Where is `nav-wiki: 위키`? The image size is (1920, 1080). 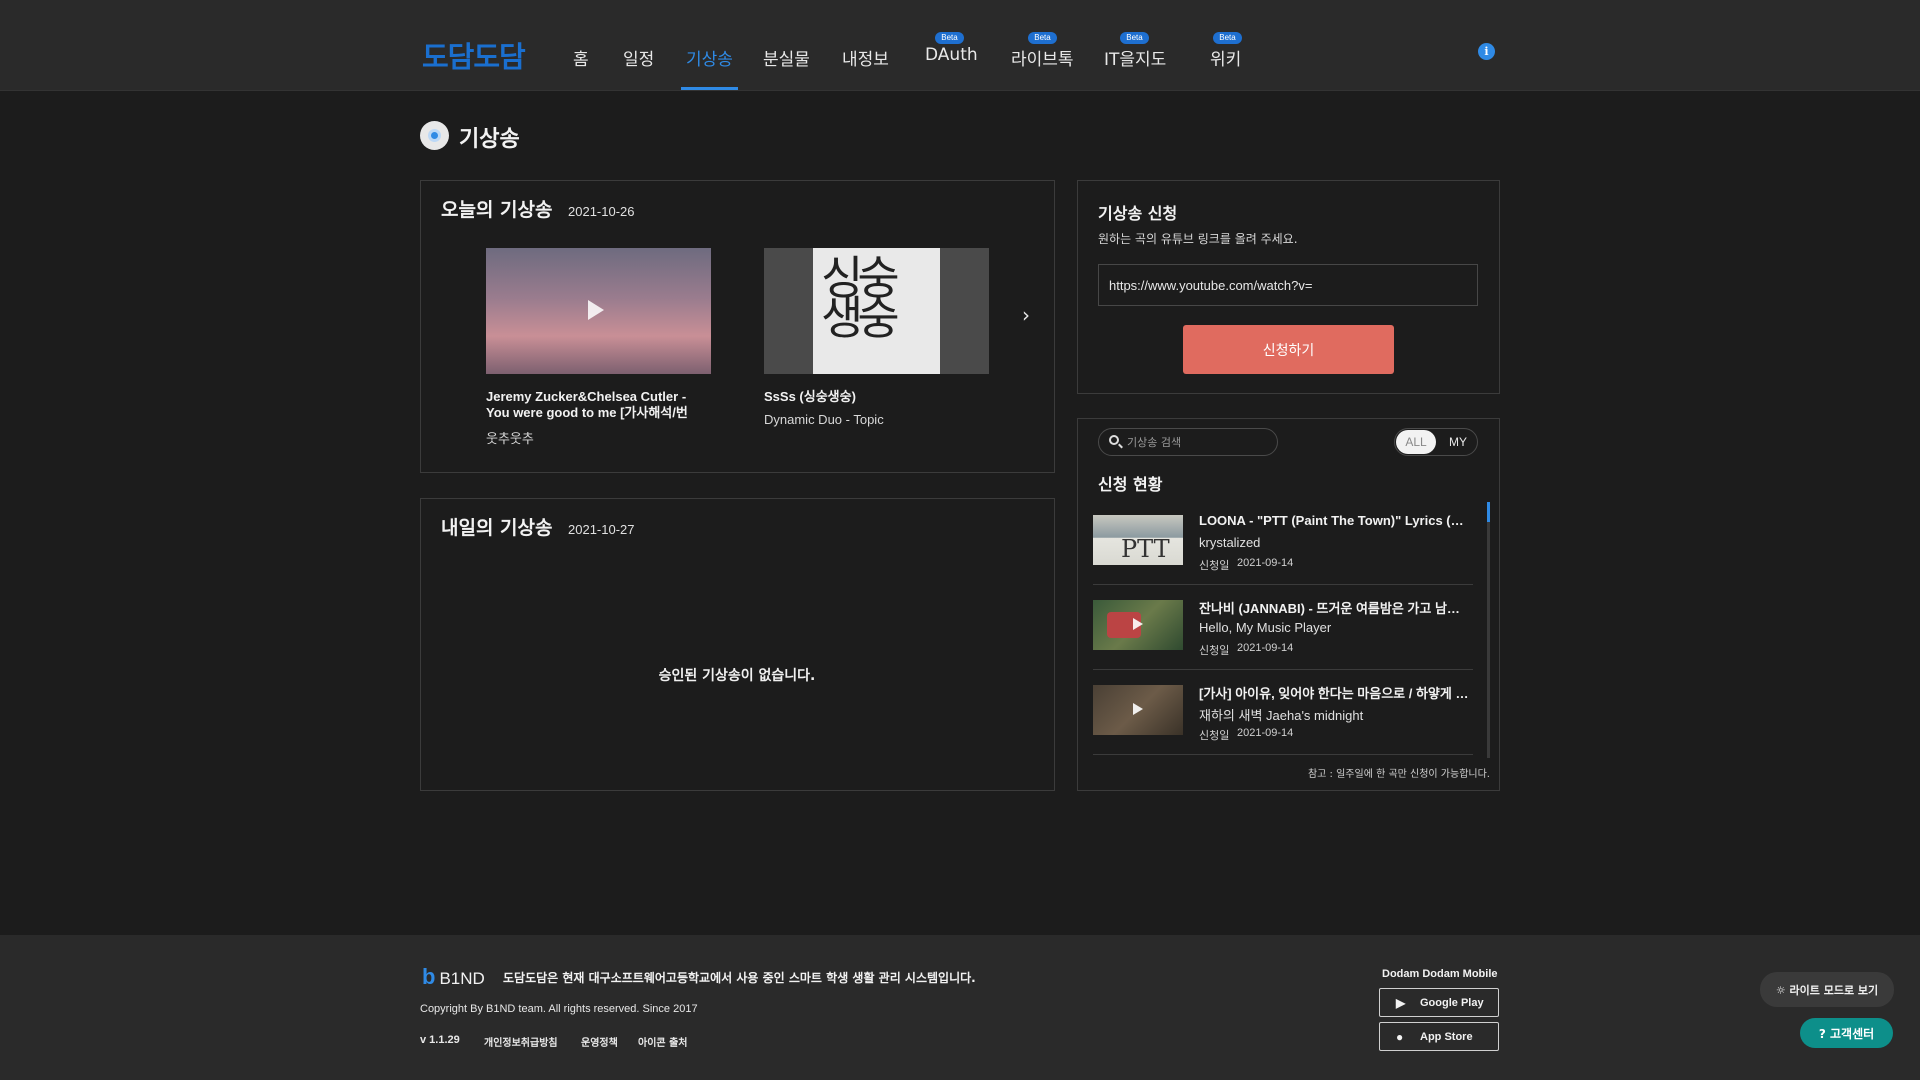 nav-wiki: 위키 is located at coordinates (1225, 57).